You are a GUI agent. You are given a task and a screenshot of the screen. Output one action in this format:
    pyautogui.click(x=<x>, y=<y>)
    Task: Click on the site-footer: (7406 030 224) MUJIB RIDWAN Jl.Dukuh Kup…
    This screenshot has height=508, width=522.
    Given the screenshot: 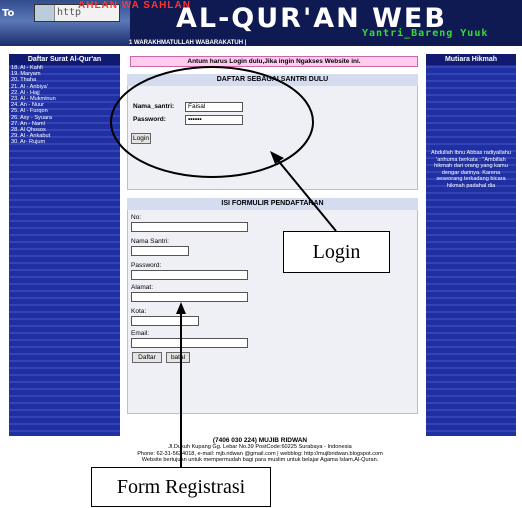 What is the action you would take?
    pyautogui.click(x=260, y=450)
    